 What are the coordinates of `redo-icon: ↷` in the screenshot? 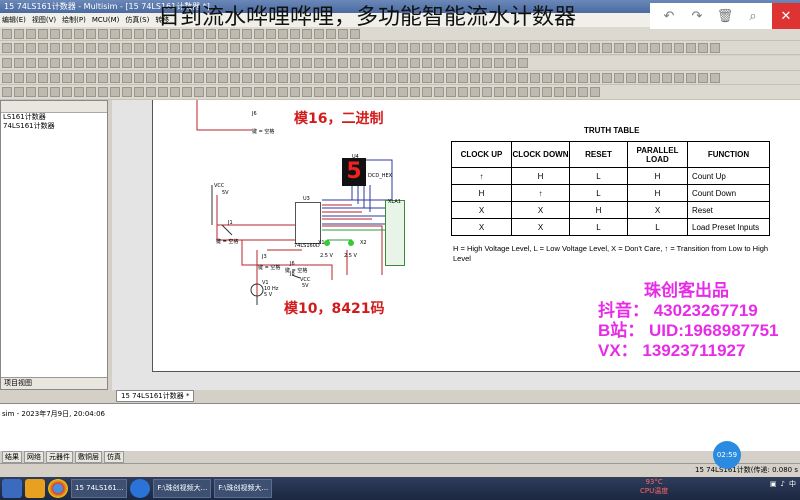 It's located at (697, 16).